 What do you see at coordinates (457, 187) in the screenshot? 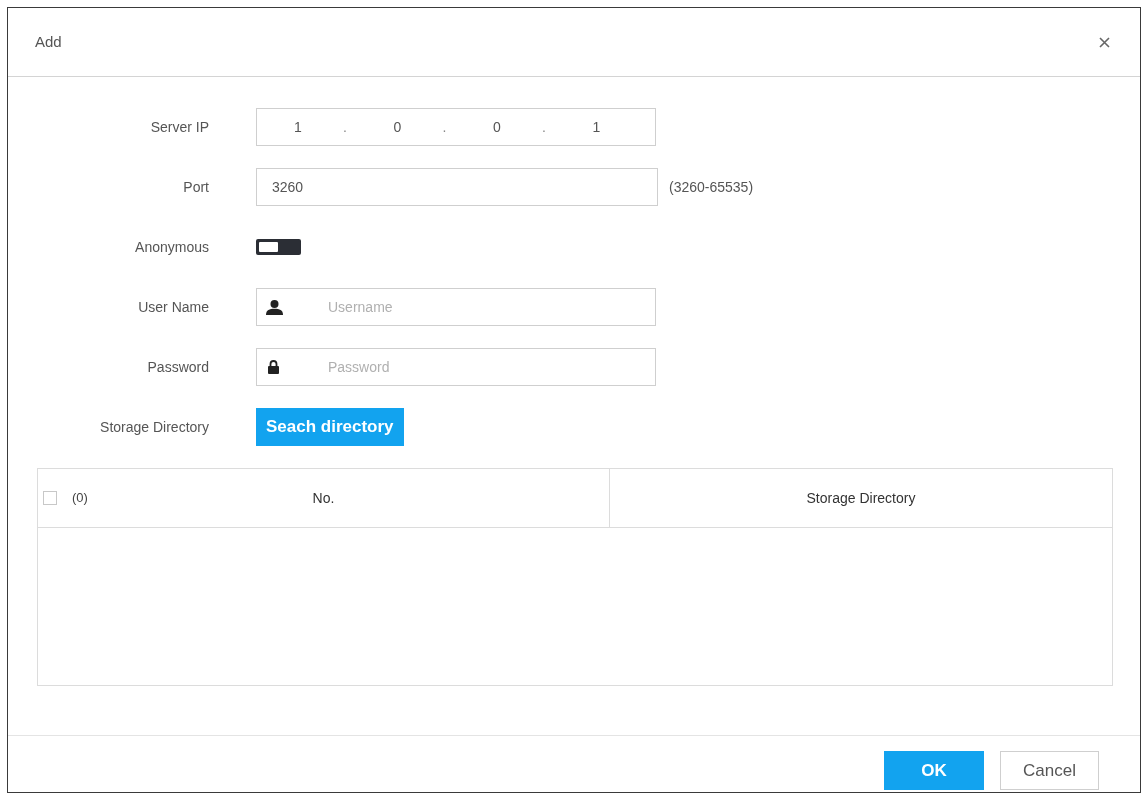
I see `port-field: 3260` at bounding box center [457, 187].